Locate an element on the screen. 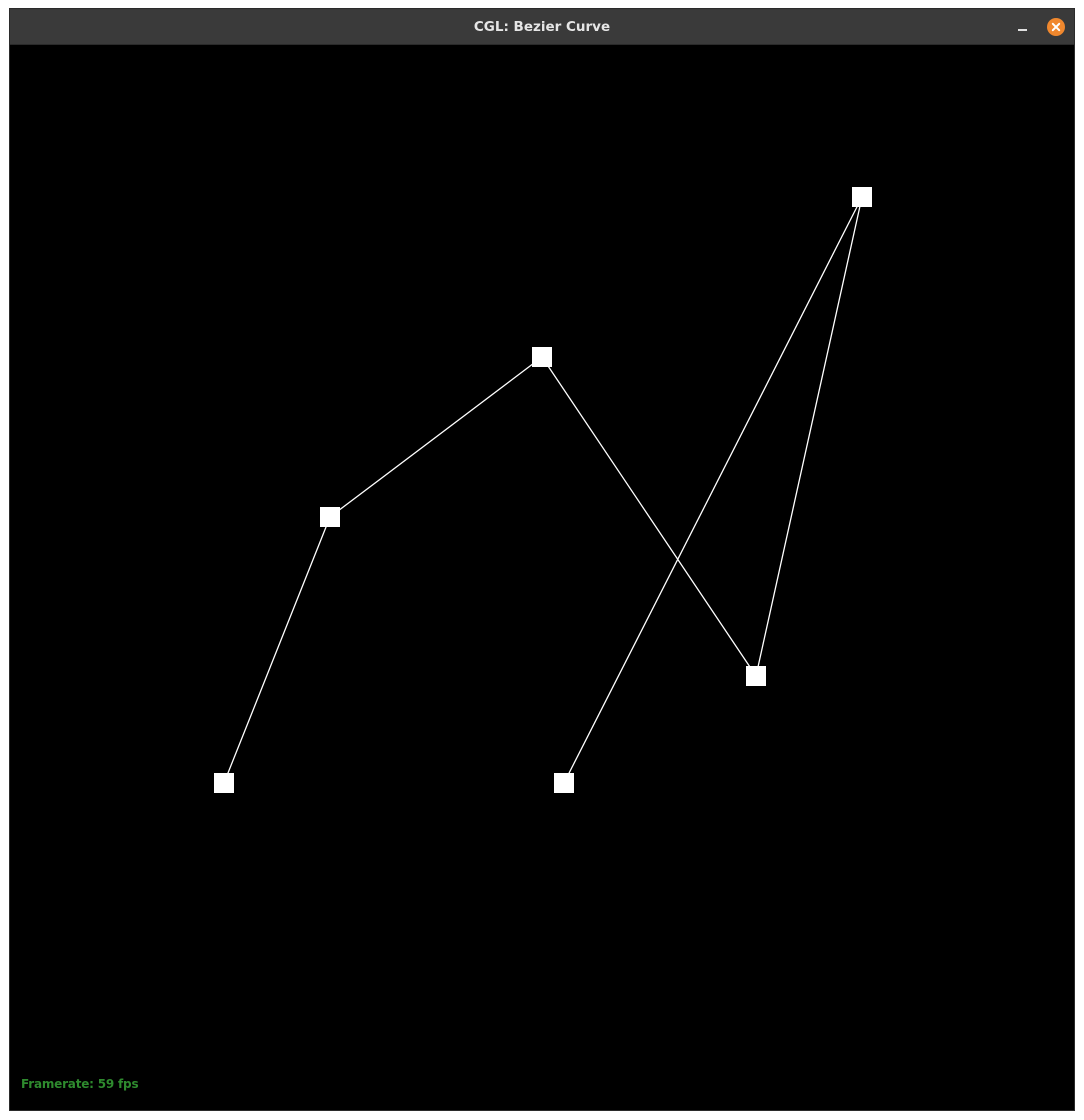  close-icon is located at coordinates (1056, 27).